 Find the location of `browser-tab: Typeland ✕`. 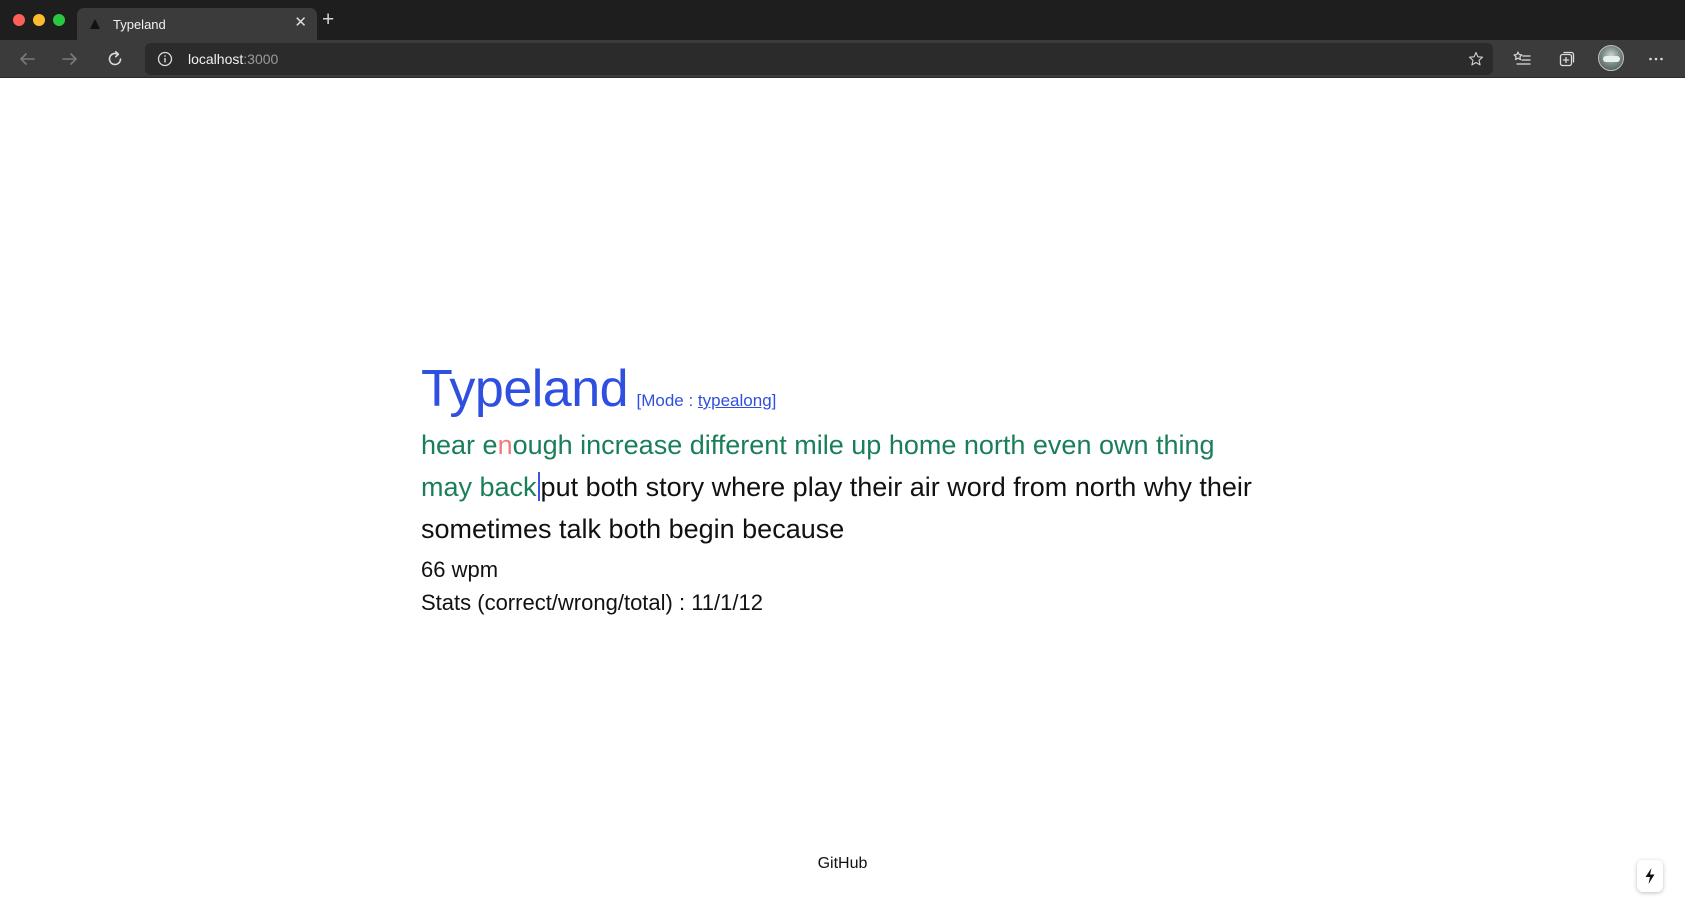

browser-tab: Typeland ✕ is located at coordinates (197, 24).